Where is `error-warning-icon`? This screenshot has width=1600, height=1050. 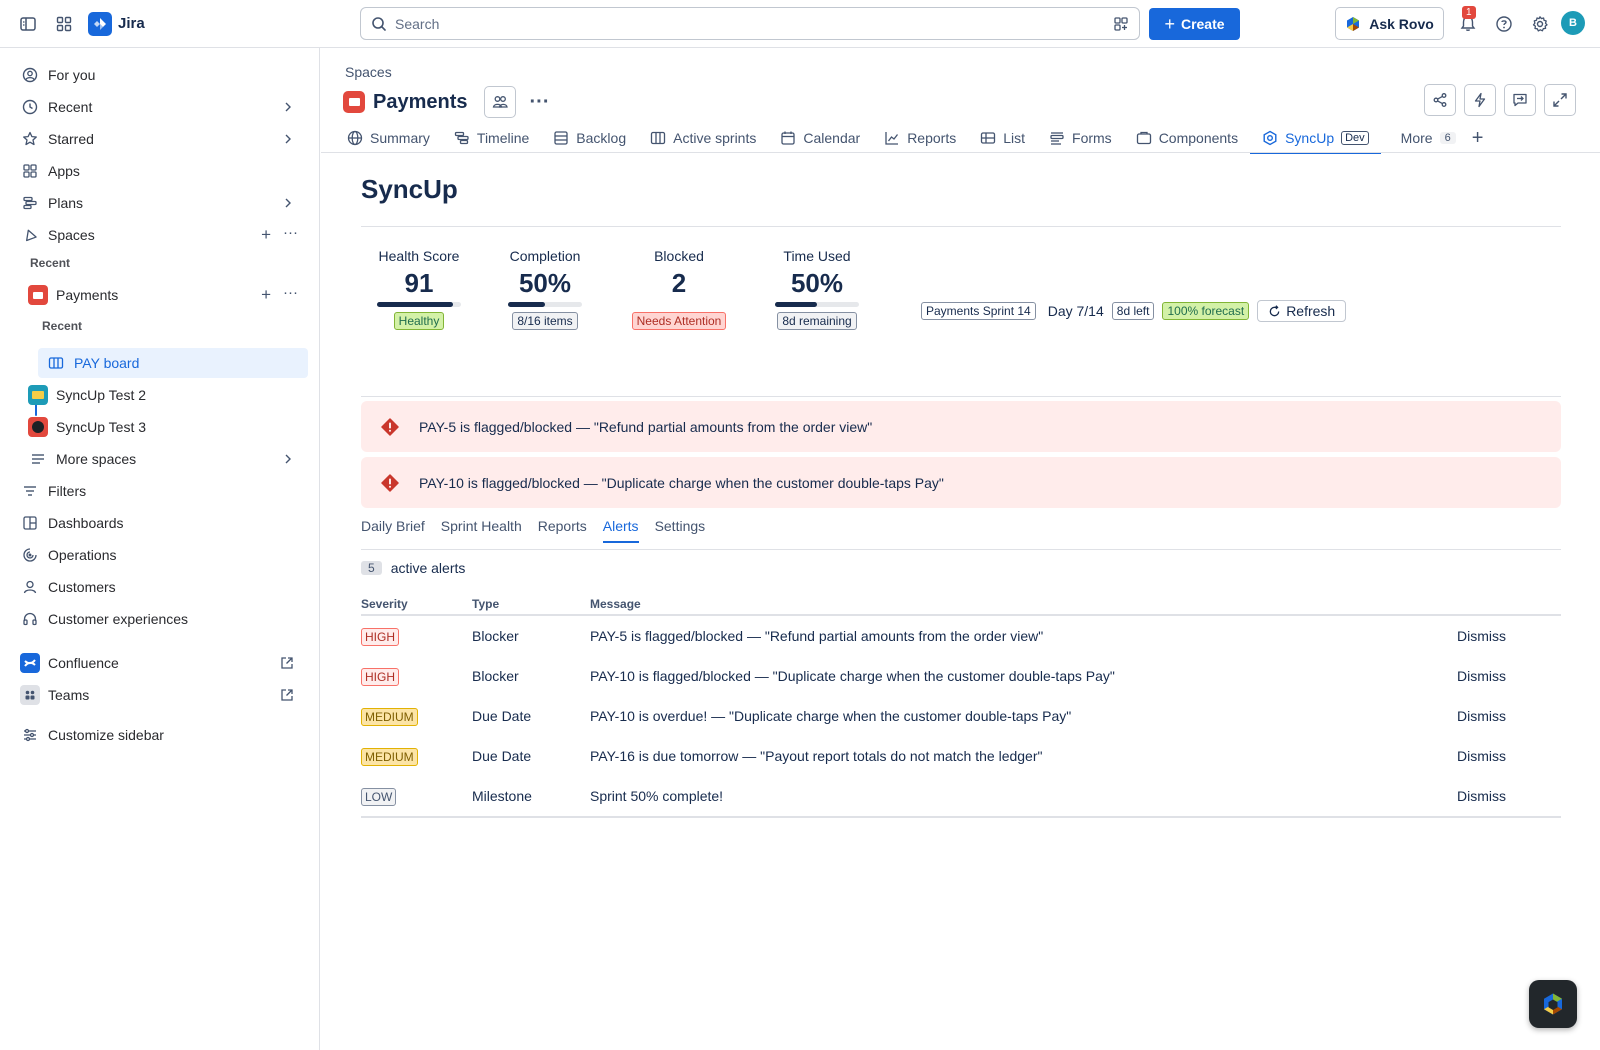 error-warning-icon is located at coordinates (390, 426).